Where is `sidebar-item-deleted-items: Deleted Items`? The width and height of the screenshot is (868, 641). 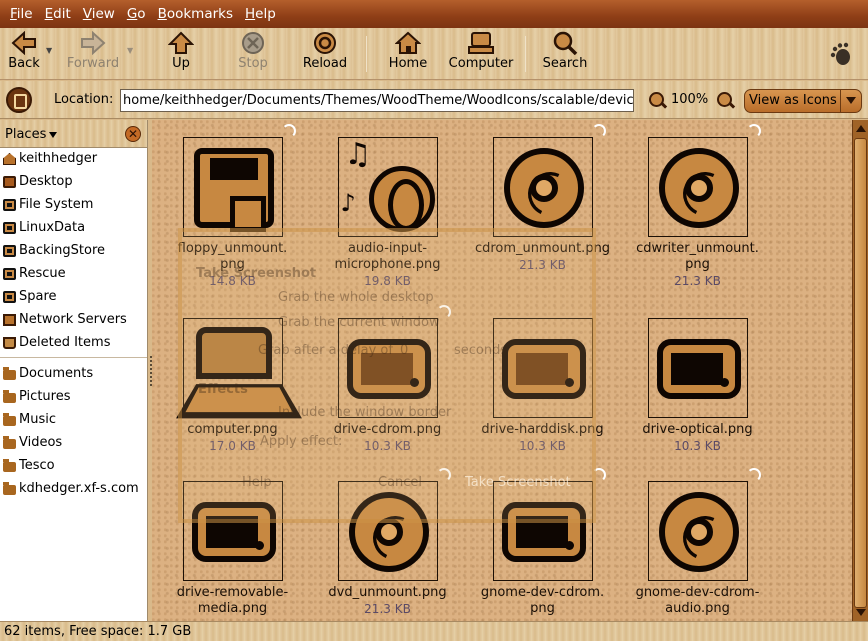 sidebar-item-deleted-items: Deleted Items is located at coordinates (73, 343).